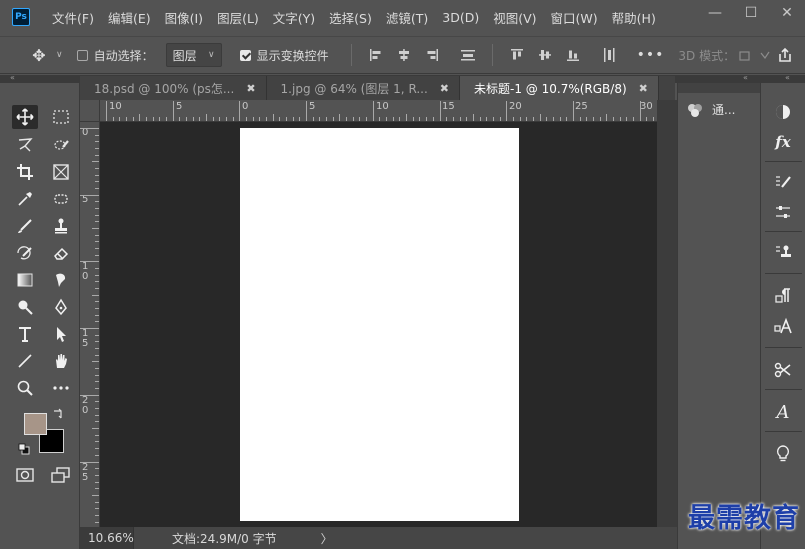 Image resolution: width=805 pixels, height=549 pixels. I want to click on eyedropper-tool-icon, so click(25, 199).